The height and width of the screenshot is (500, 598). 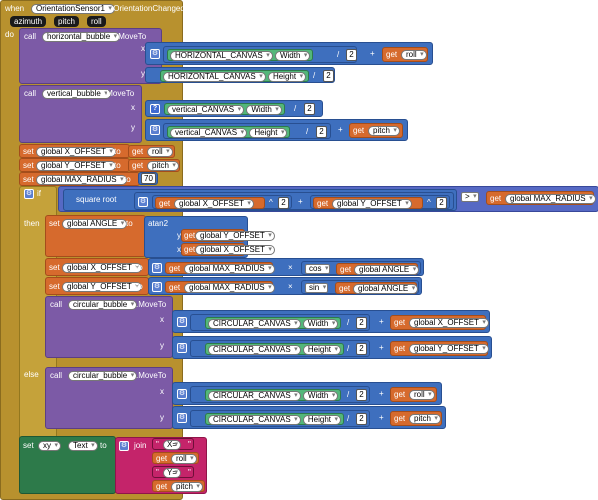 I want to click on set-xoffset-block: set global X_OFFSET to, so click(x=74, y=151).